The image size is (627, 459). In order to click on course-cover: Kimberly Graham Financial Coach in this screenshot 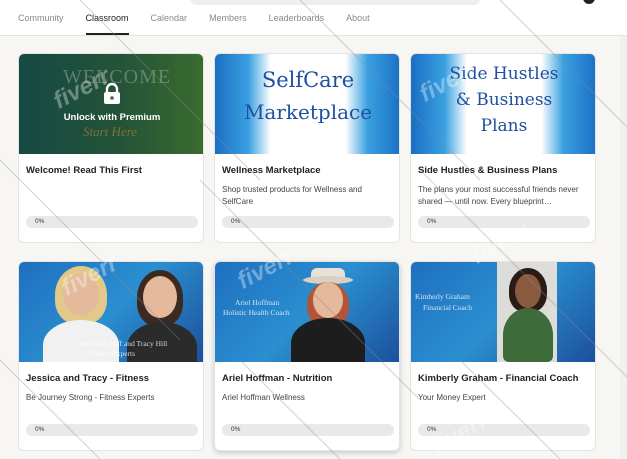, I will do `click(503, 312)`.